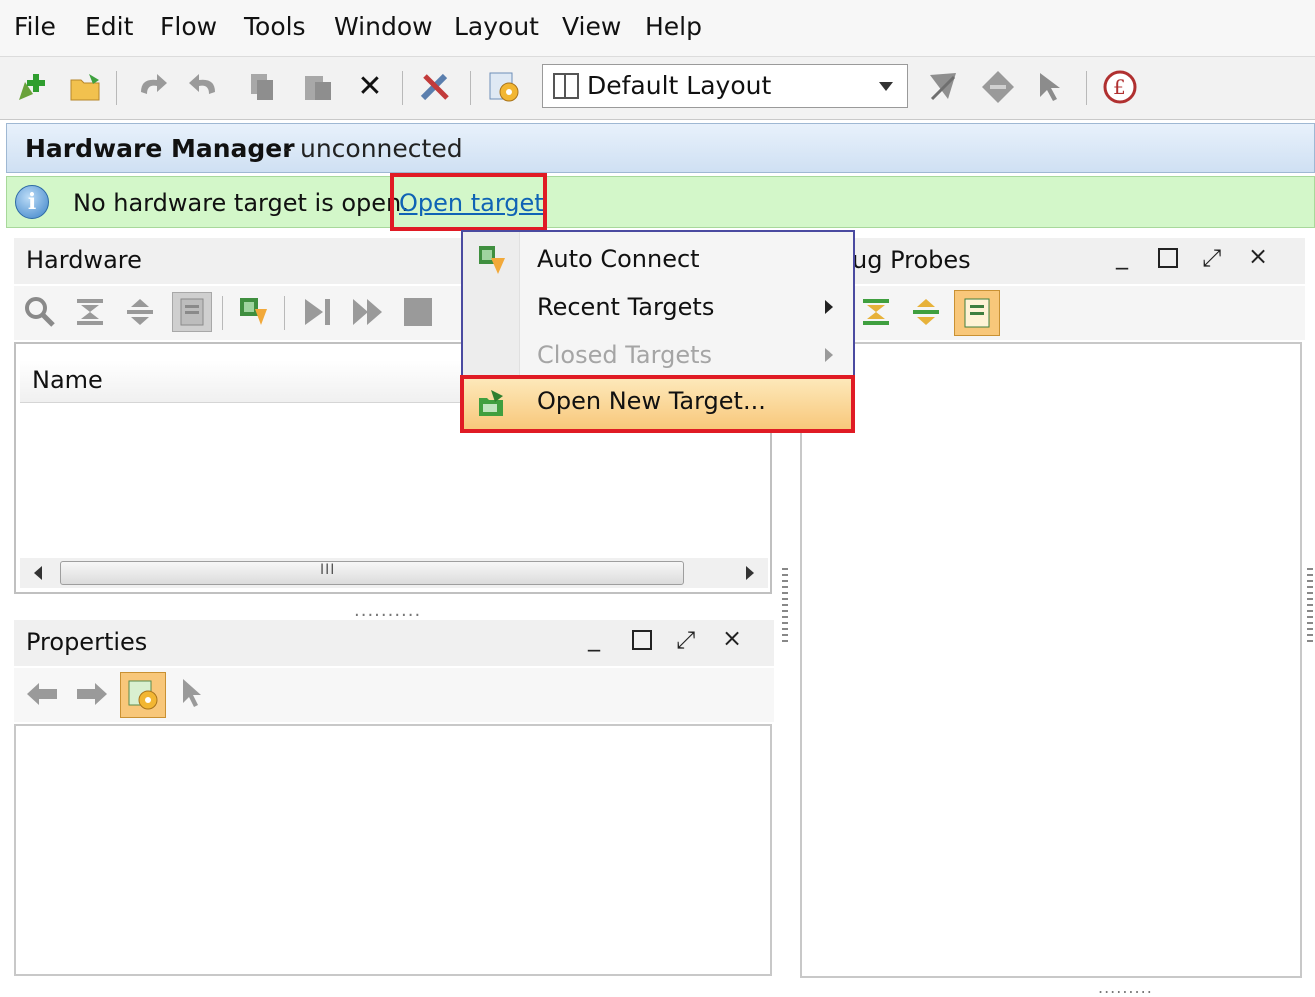 This screenshot has height=997, width=1315. Describe the element at coordinates (38, 573) in the screenshot. I see `scroll-left-icon` at that location.